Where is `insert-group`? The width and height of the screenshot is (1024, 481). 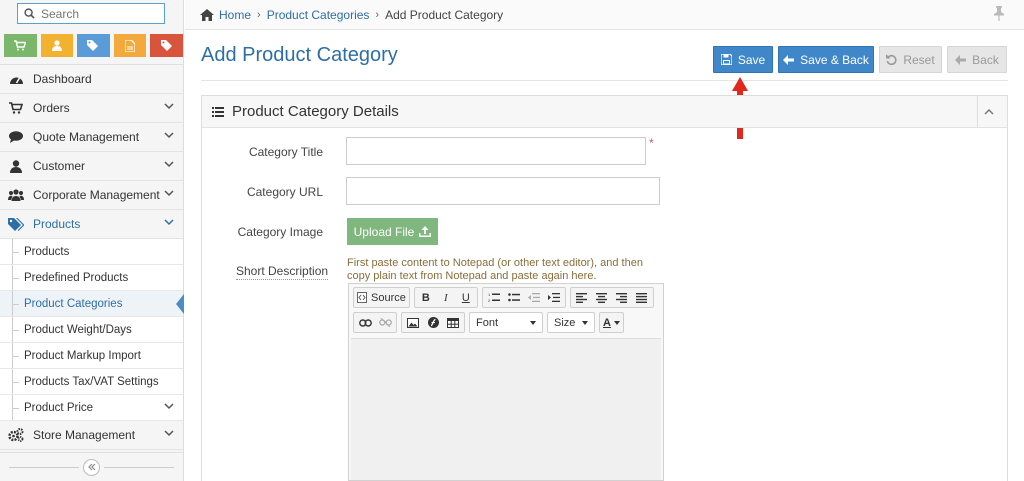
insert-group is located at coordinates (433, 322).